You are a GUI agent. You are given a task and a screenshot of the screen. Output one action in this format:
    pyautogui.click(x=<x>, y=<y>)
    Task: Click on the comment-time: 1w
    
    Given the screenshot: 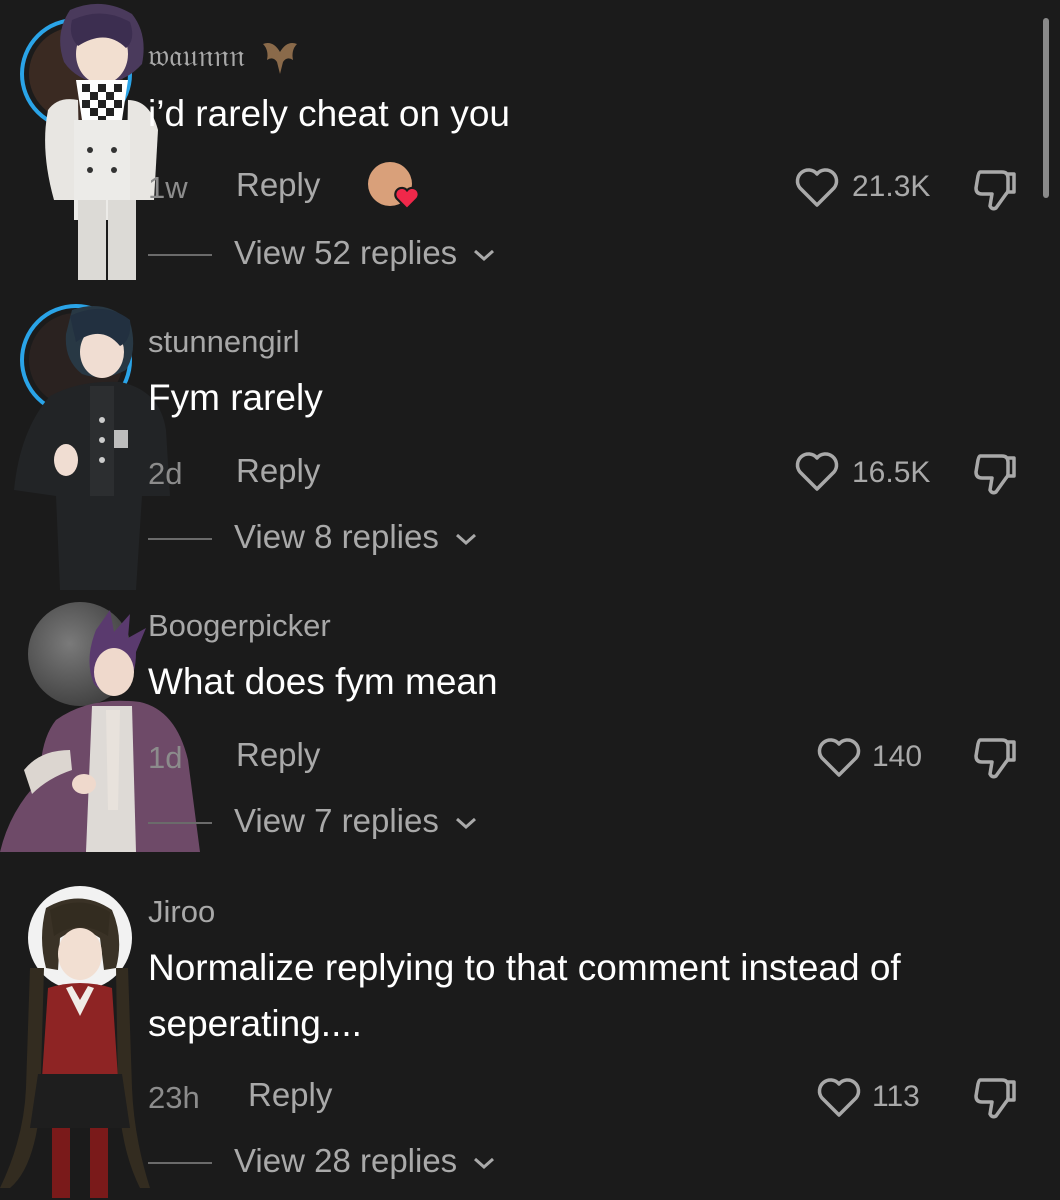 What is the action you would take?
    pyautogui.click(x=168, y=187)
    